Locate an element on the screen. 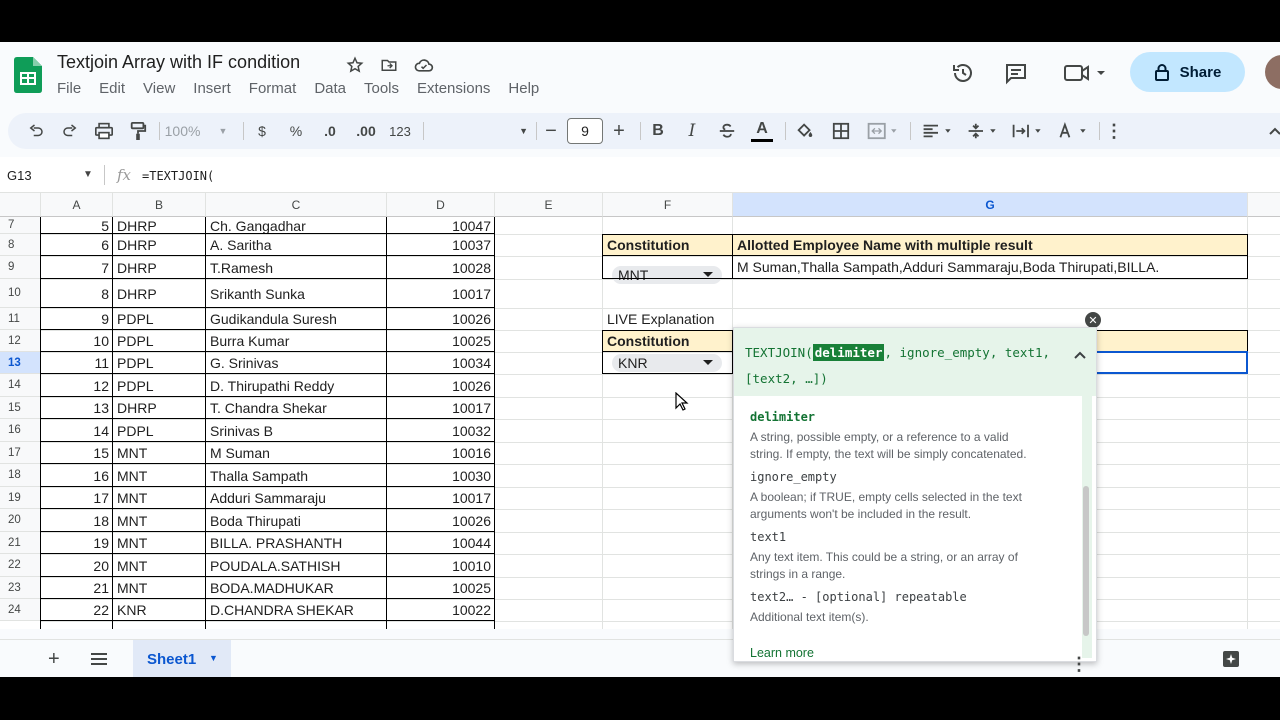 This screenshot has width=1280, height=720. row-header: 18 is located at coordinates (20, 475).